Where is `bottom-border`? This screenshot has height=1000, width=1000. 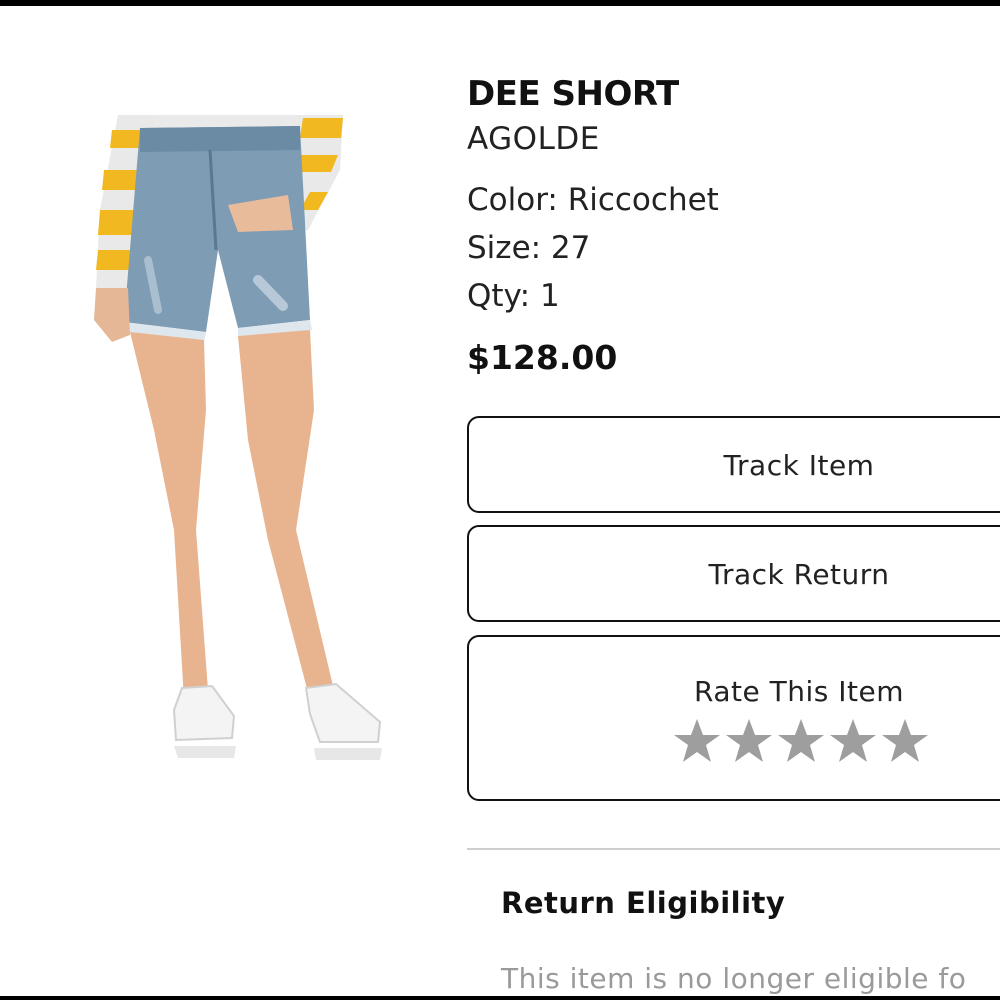
bottom-border is located at coordinates (500, 998).